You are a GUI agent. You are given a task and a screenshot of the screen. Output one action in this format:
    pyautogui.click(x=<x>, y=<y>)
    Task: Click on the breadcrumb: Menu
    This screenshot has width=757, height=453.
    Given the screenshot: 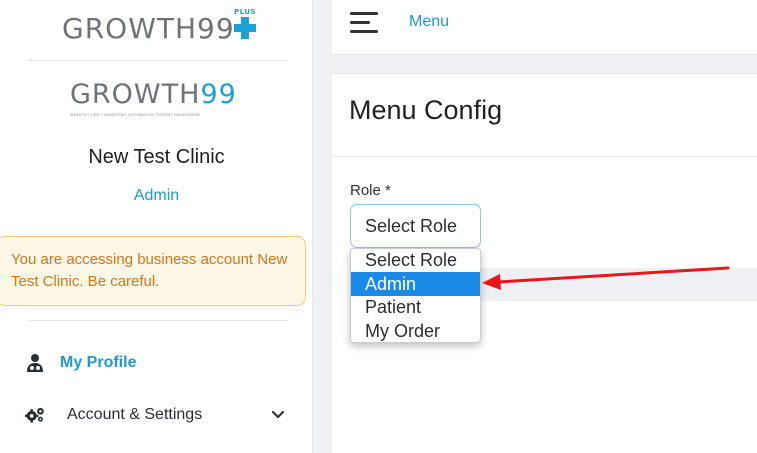 What is the action you would take?
    pyautogui.click(x=429, y=22)
    